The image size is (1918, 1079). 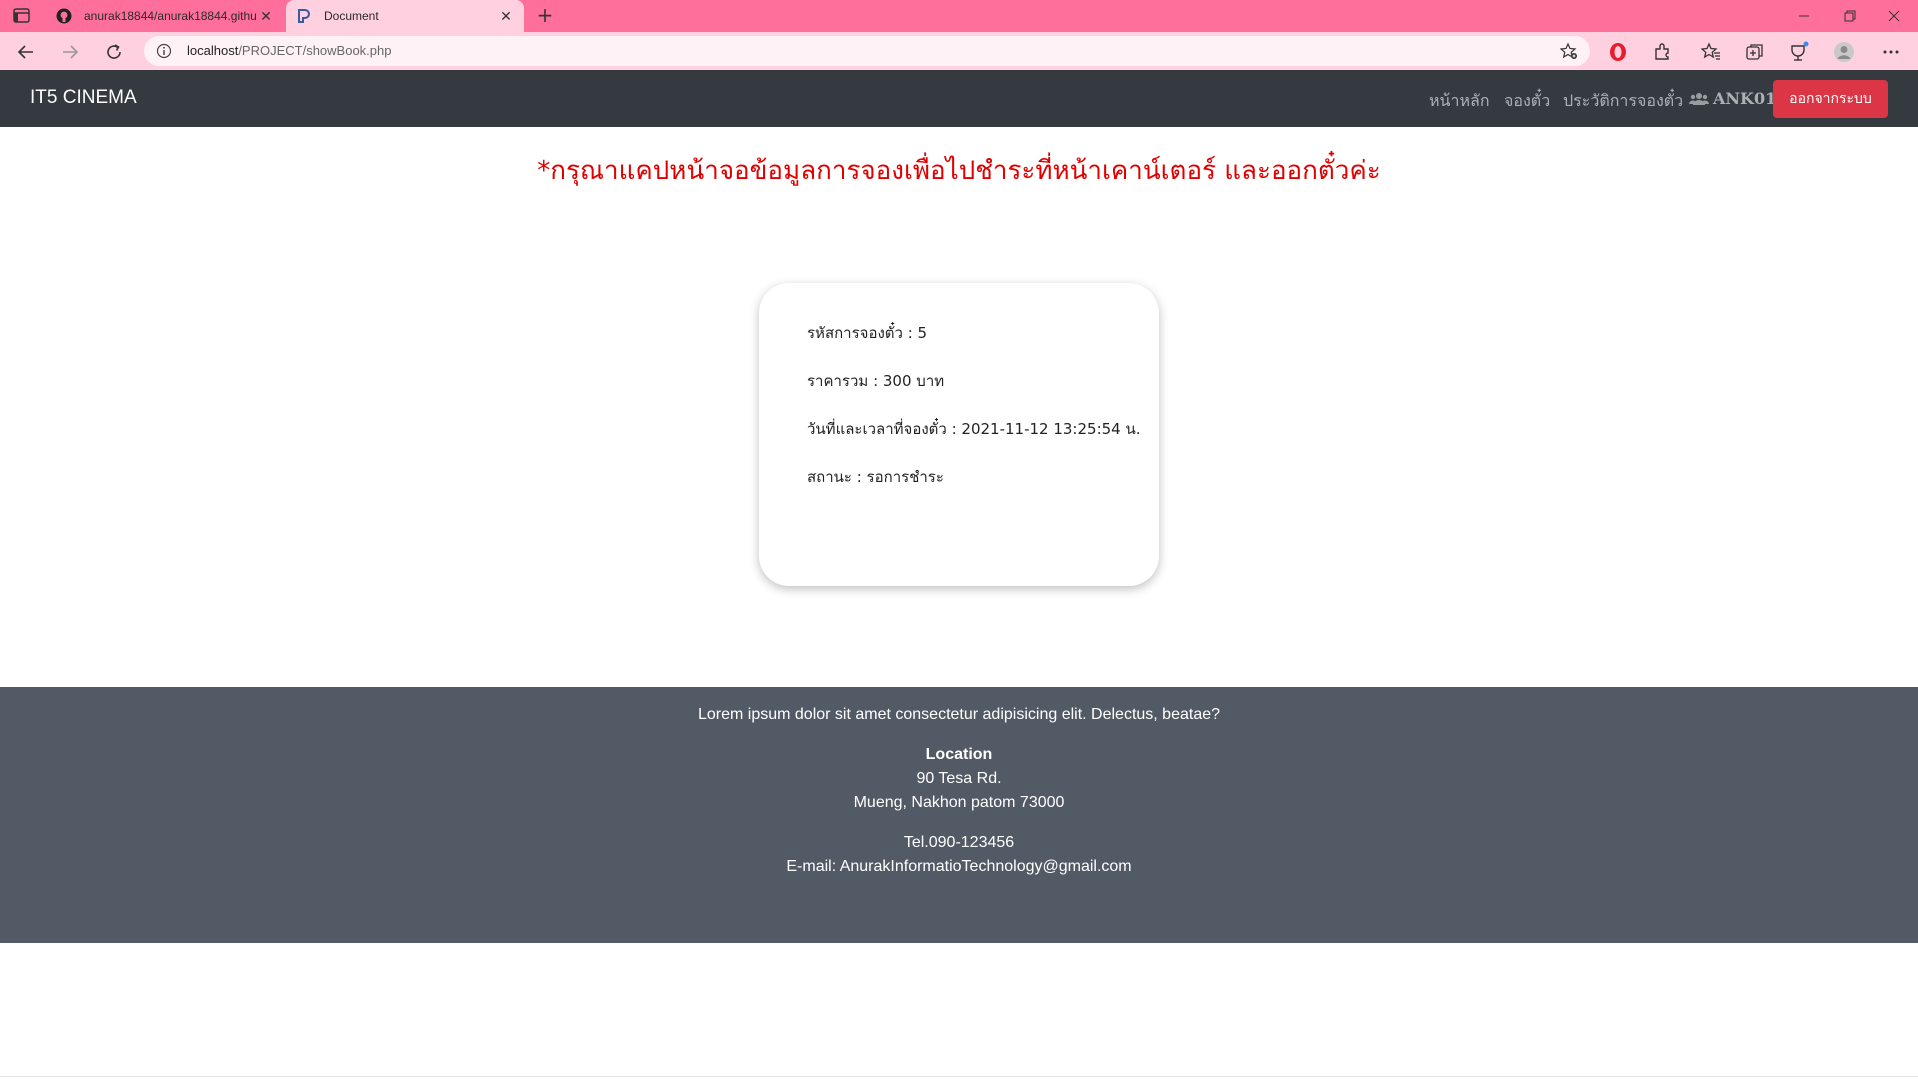 I want to click on restore-icon, so click(x=1850, y=16).